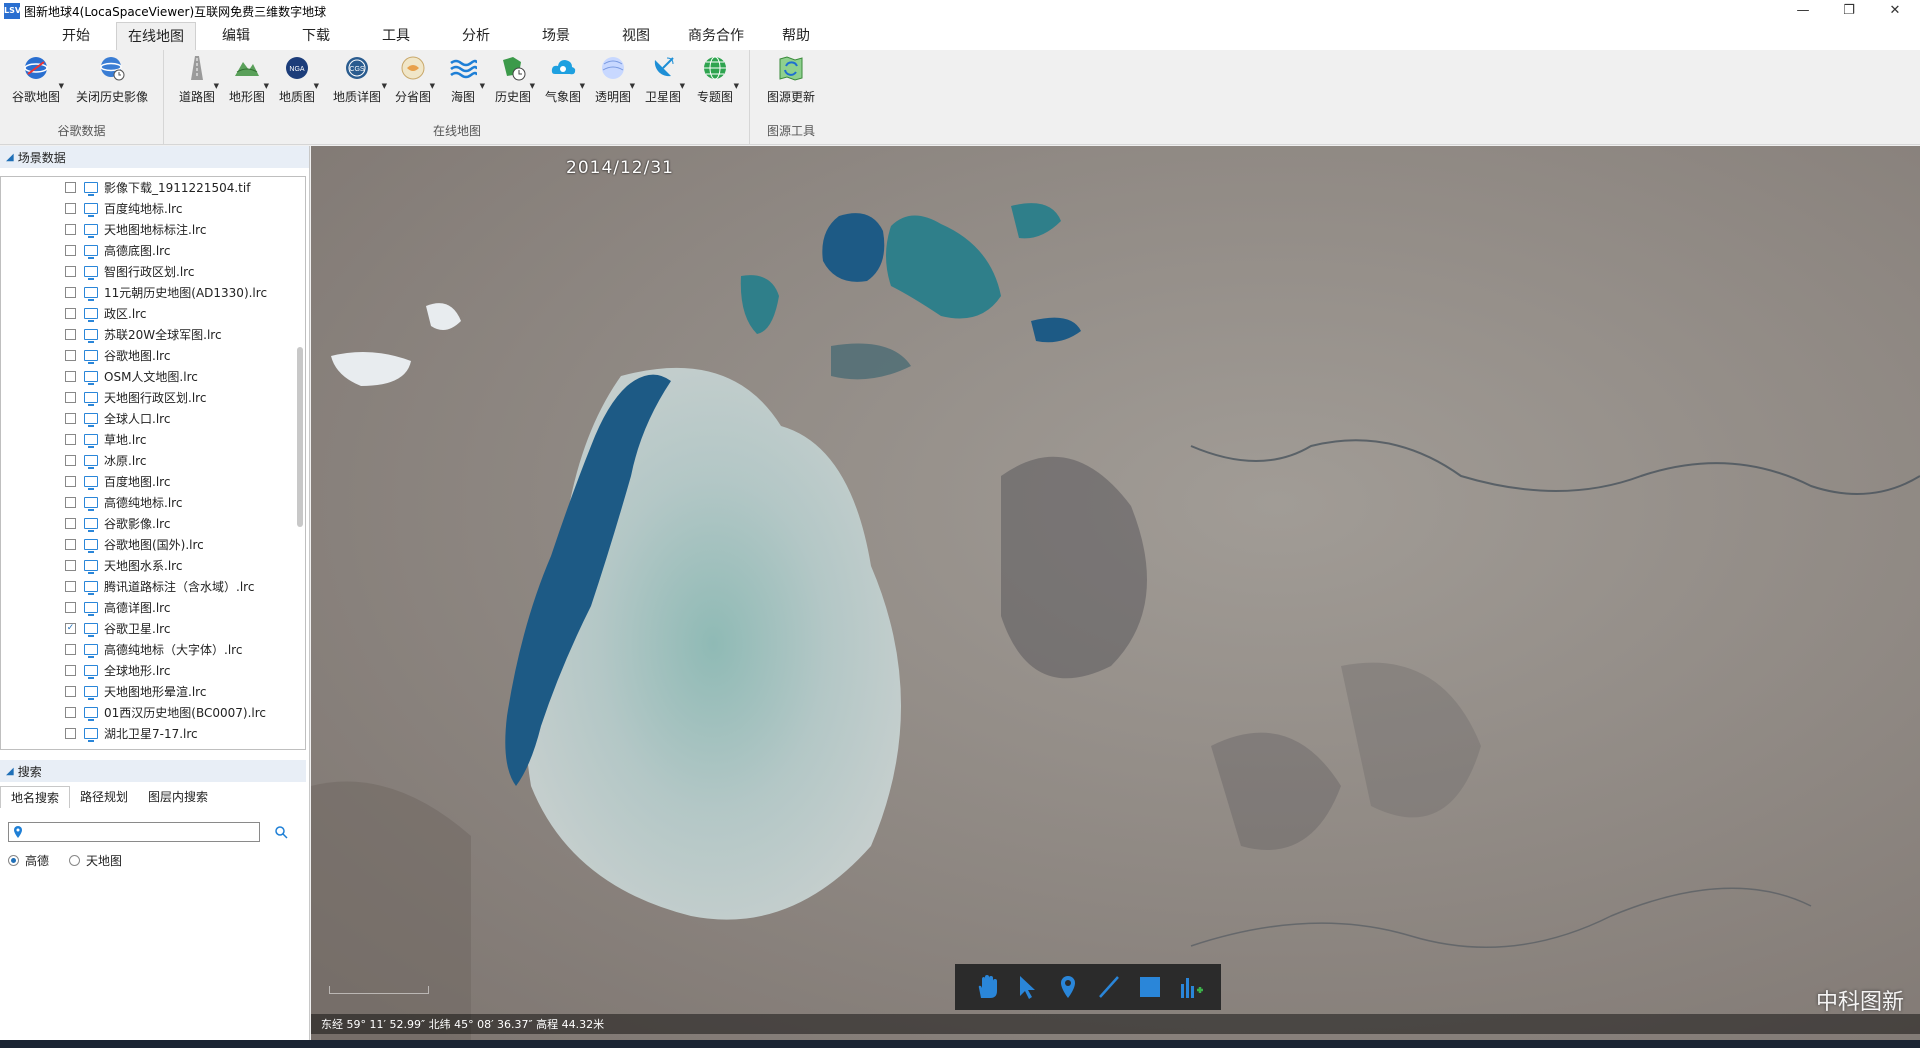 The width and height of the screenshot is (1920, 1048). I want to click on layer-item: 全球人口.lrc, so click(153, 418).